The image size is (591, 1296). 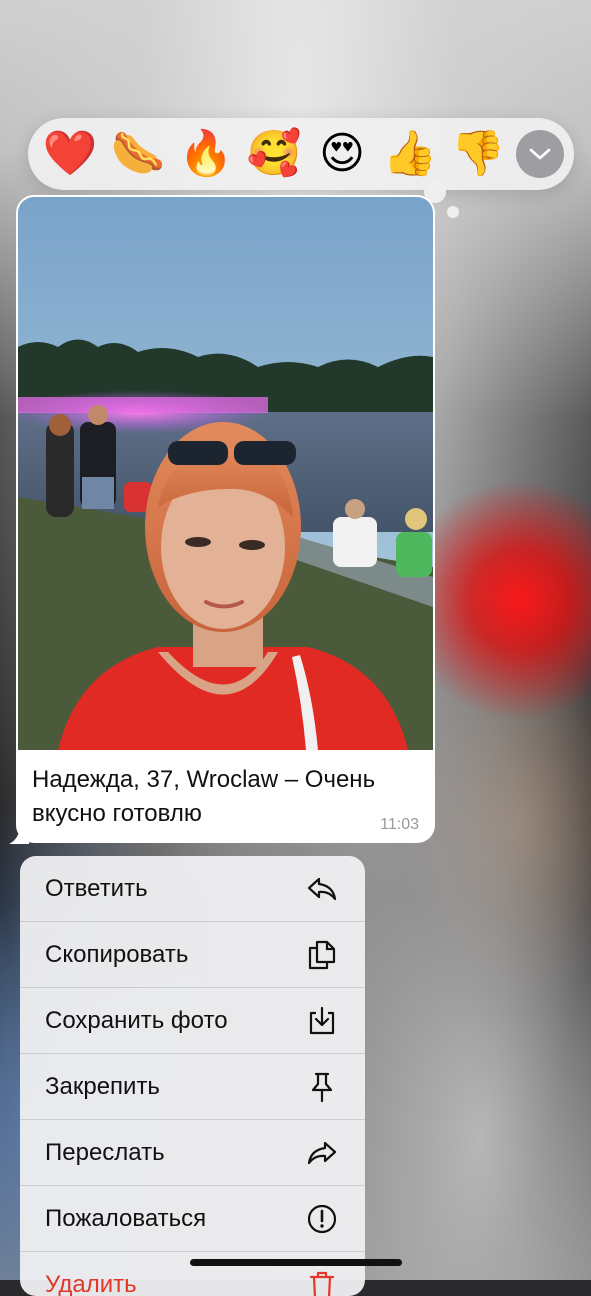 What do you see at coordinates (296, 1262) in the screenshot?
I see `home-indicator` at bounding box center [296, 1262].